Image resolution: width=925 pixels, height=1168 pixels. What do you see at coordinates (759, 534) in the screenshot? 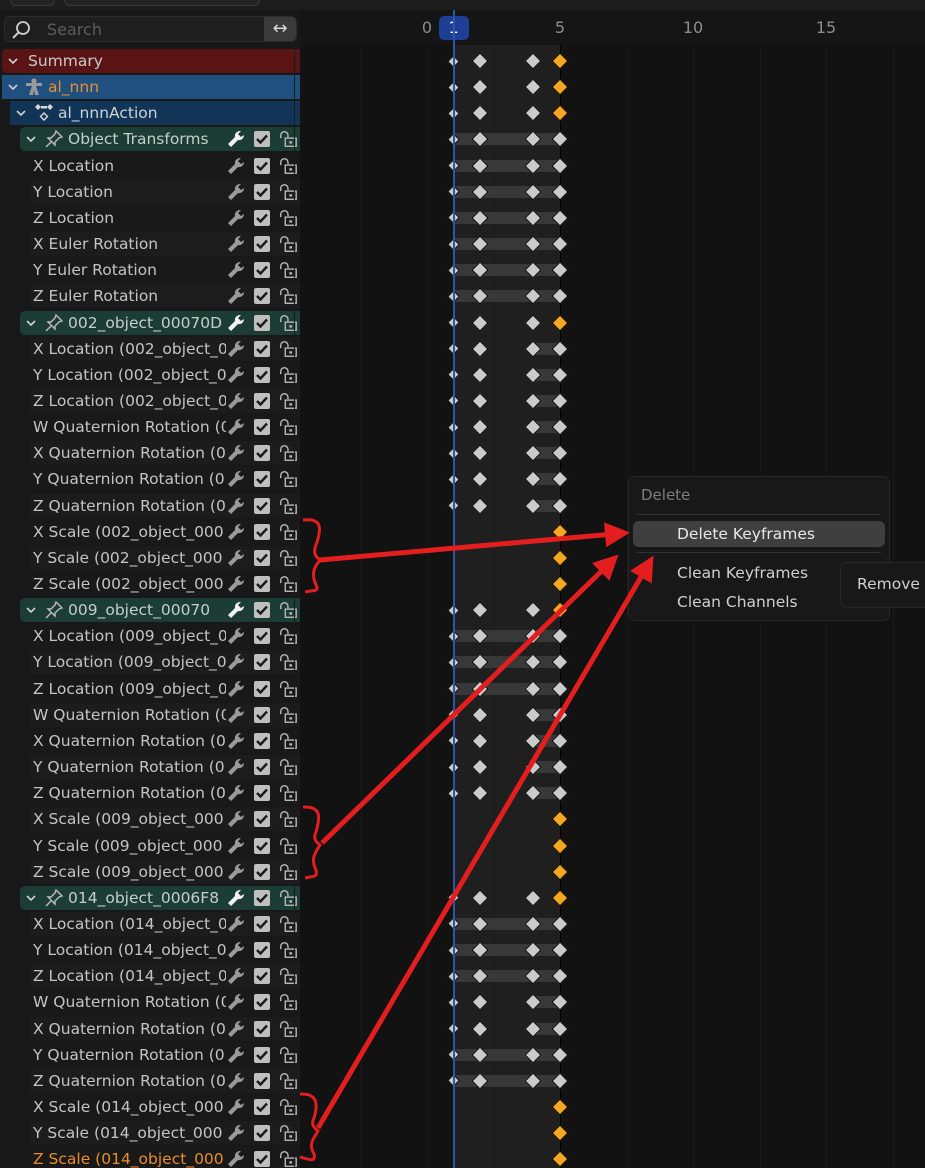
I see `menu-item-delete-keyframes: Delete Keyframes` at bounding box center [759, 534].